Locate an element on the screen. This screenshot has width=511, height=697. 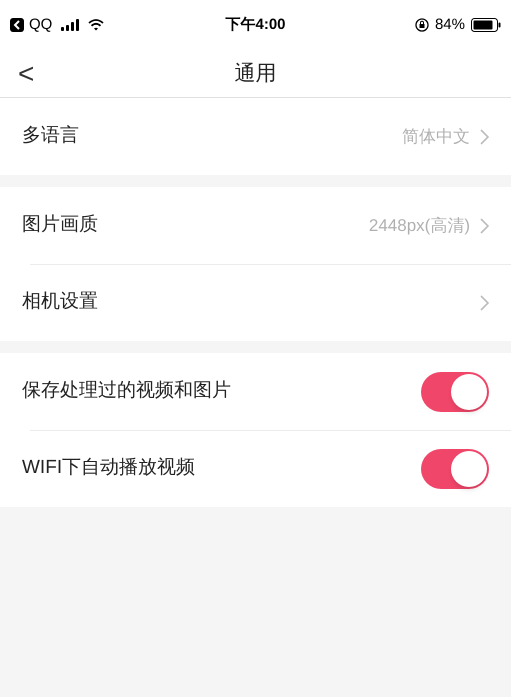
setting-label: 多语言 is located at coordinates (50, 136).